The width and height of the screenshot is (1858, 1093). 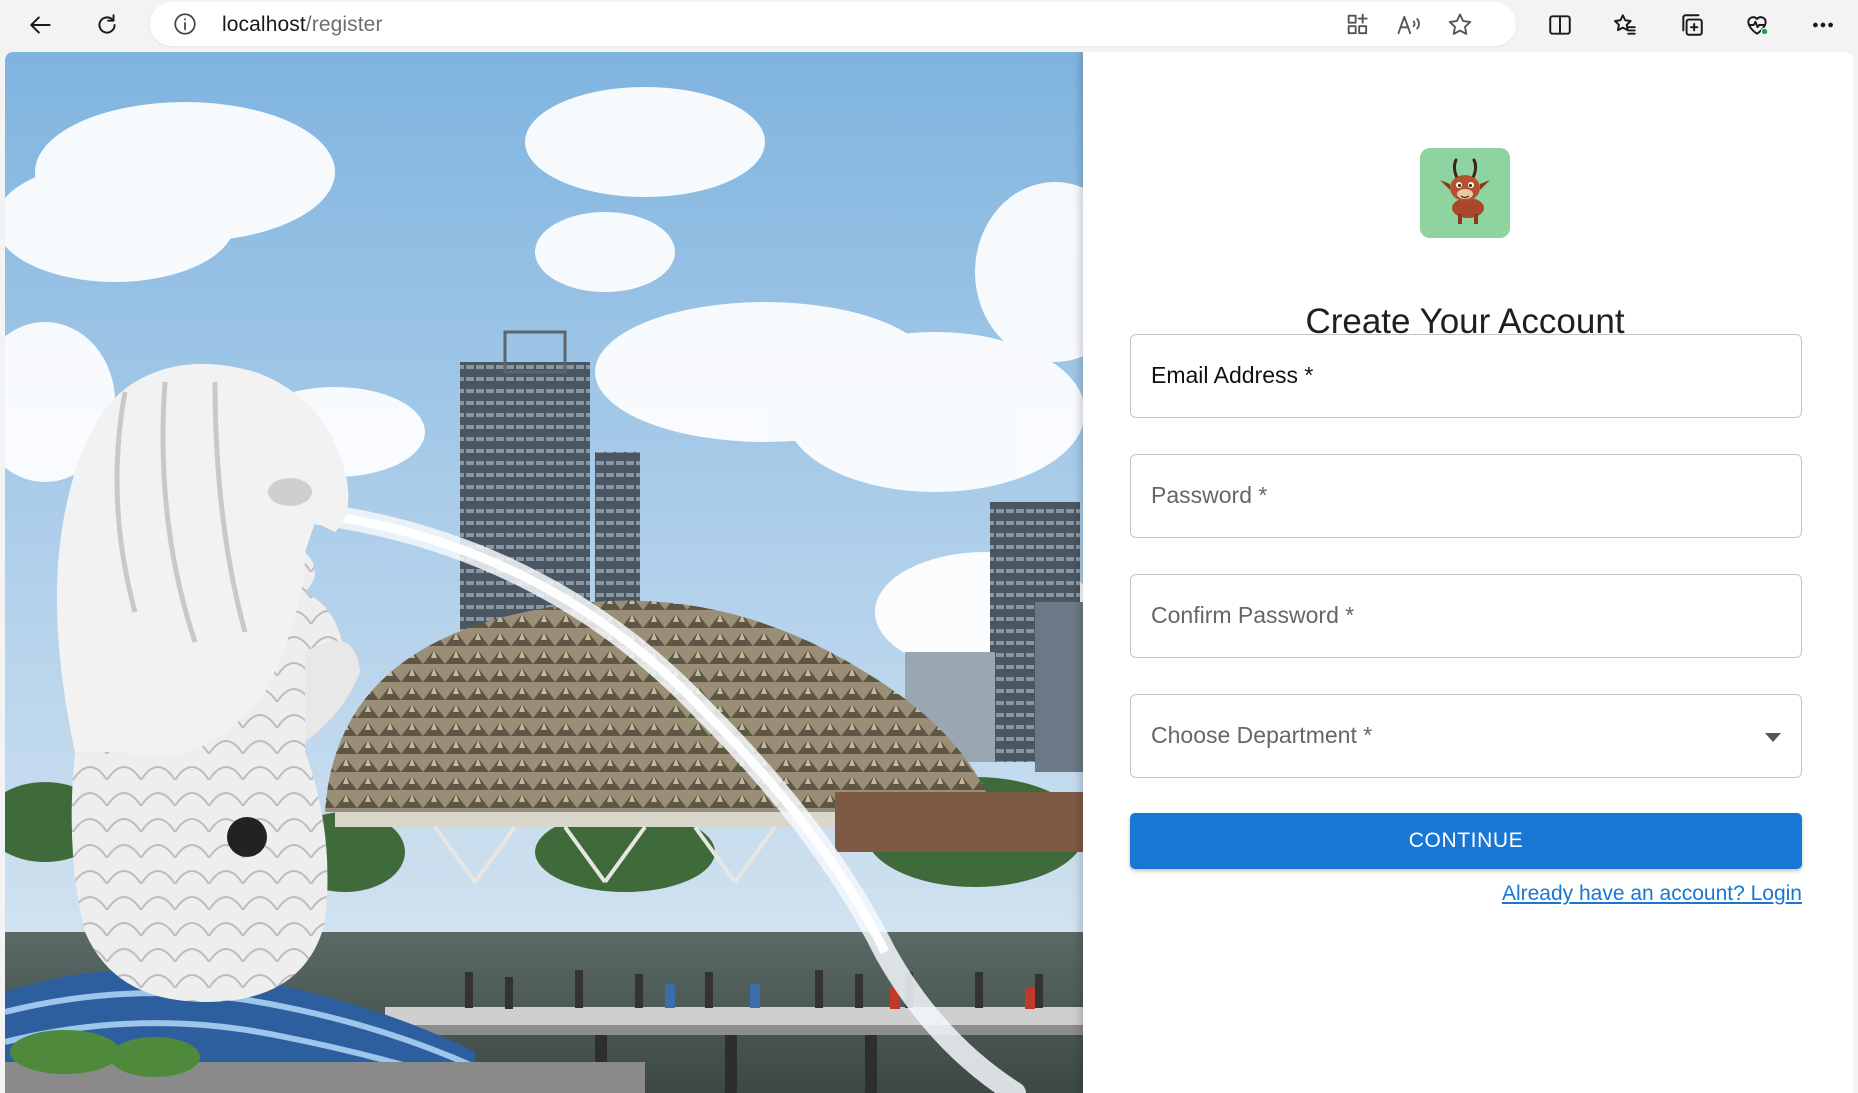 What do you see at coordinates (1466, 496) in the screenshot?
I see `password-field: Password *` at bounding box center [1466, 496].